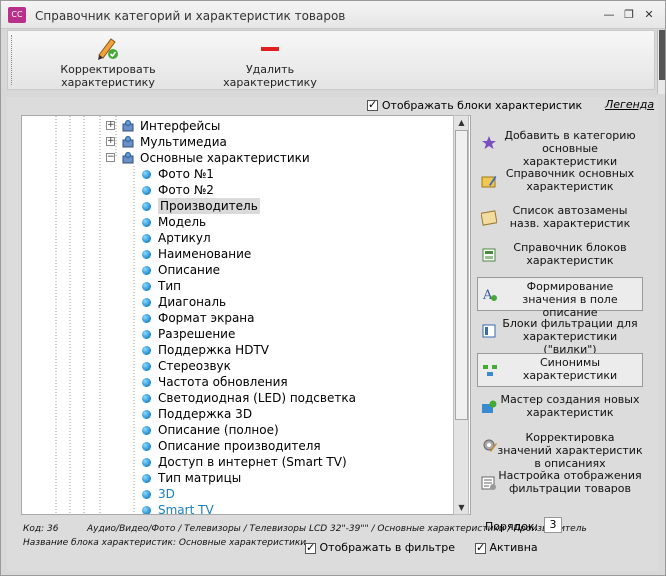  I want to click on tree-node-child: Наименование, so click(242, 254).